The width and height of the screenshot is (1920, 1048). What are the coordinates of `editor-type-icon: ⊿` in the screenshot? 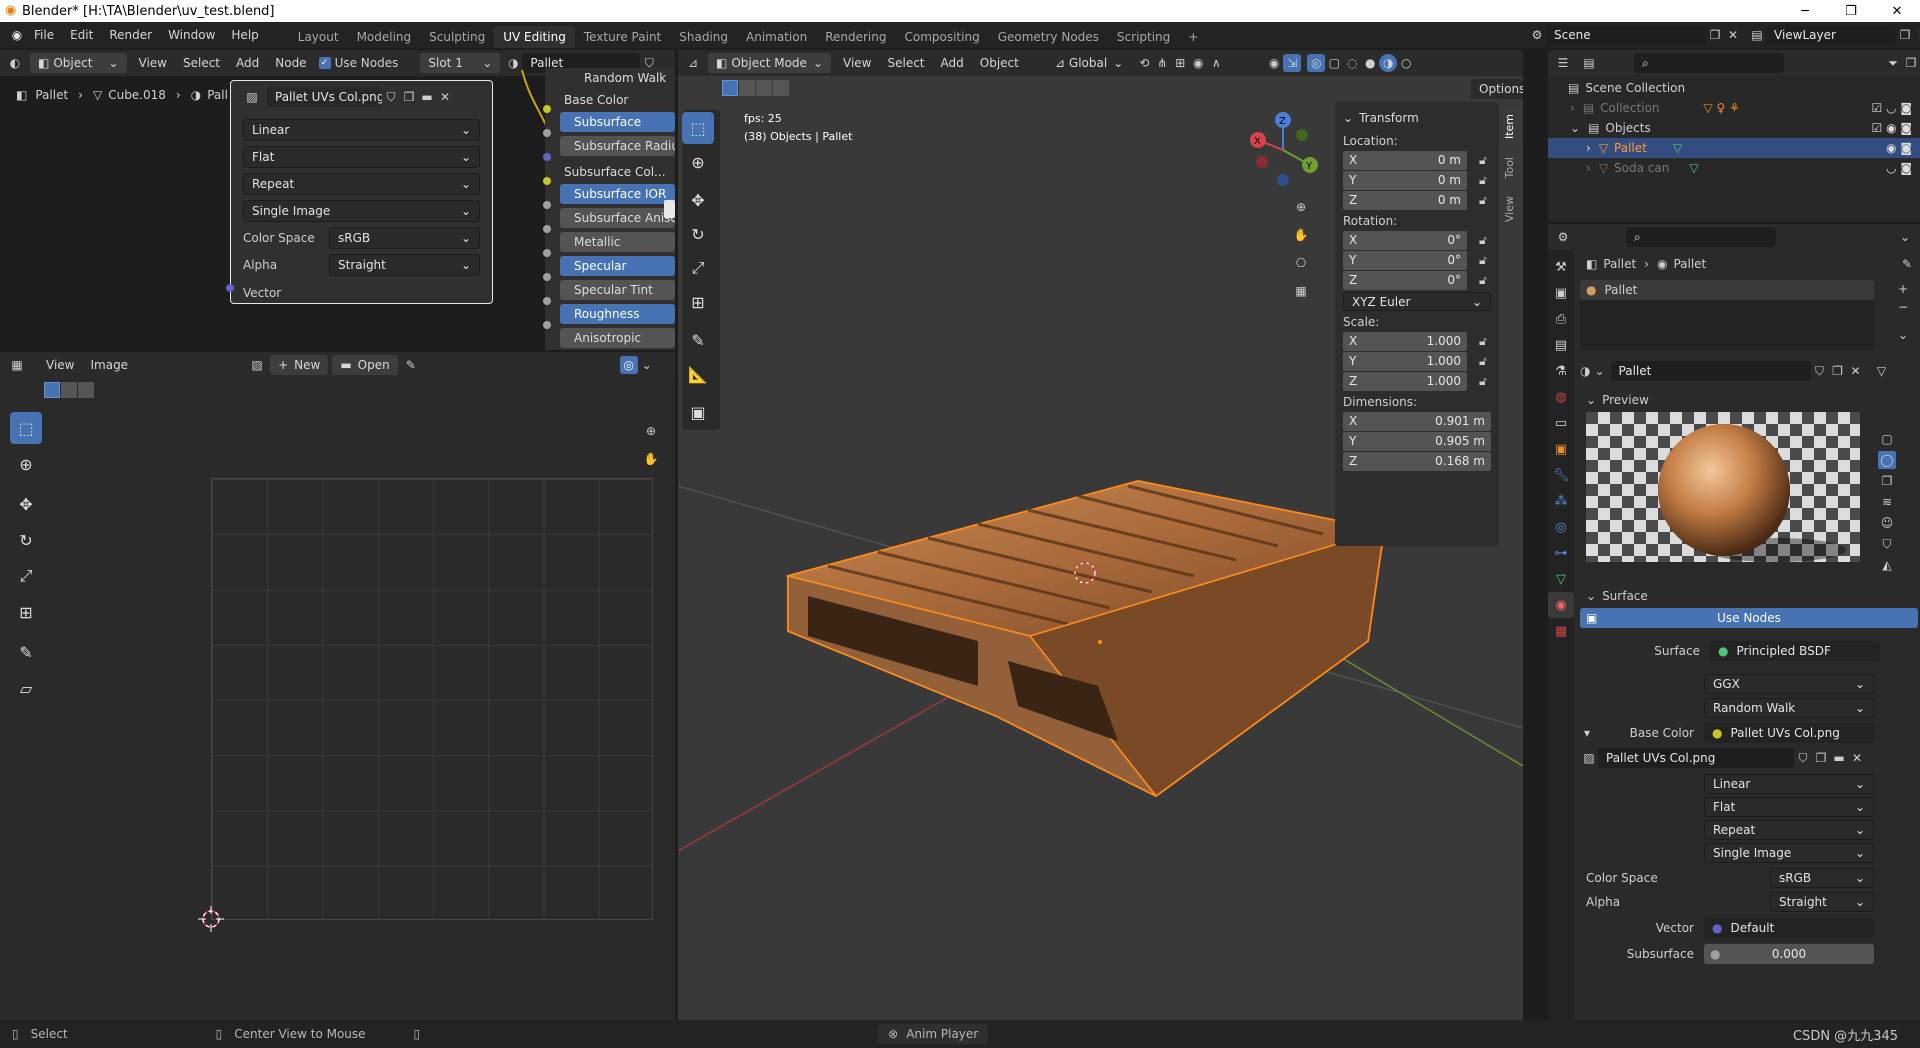 It's located at (693, 63).